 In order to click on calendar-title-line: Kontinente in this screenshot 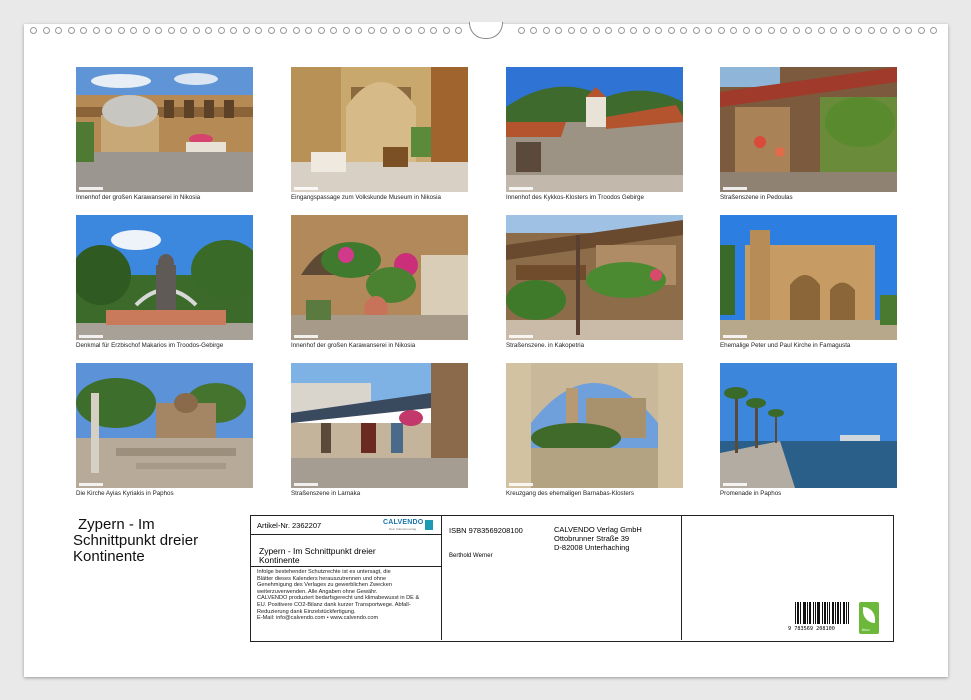, I will do `click(109, 556)`.